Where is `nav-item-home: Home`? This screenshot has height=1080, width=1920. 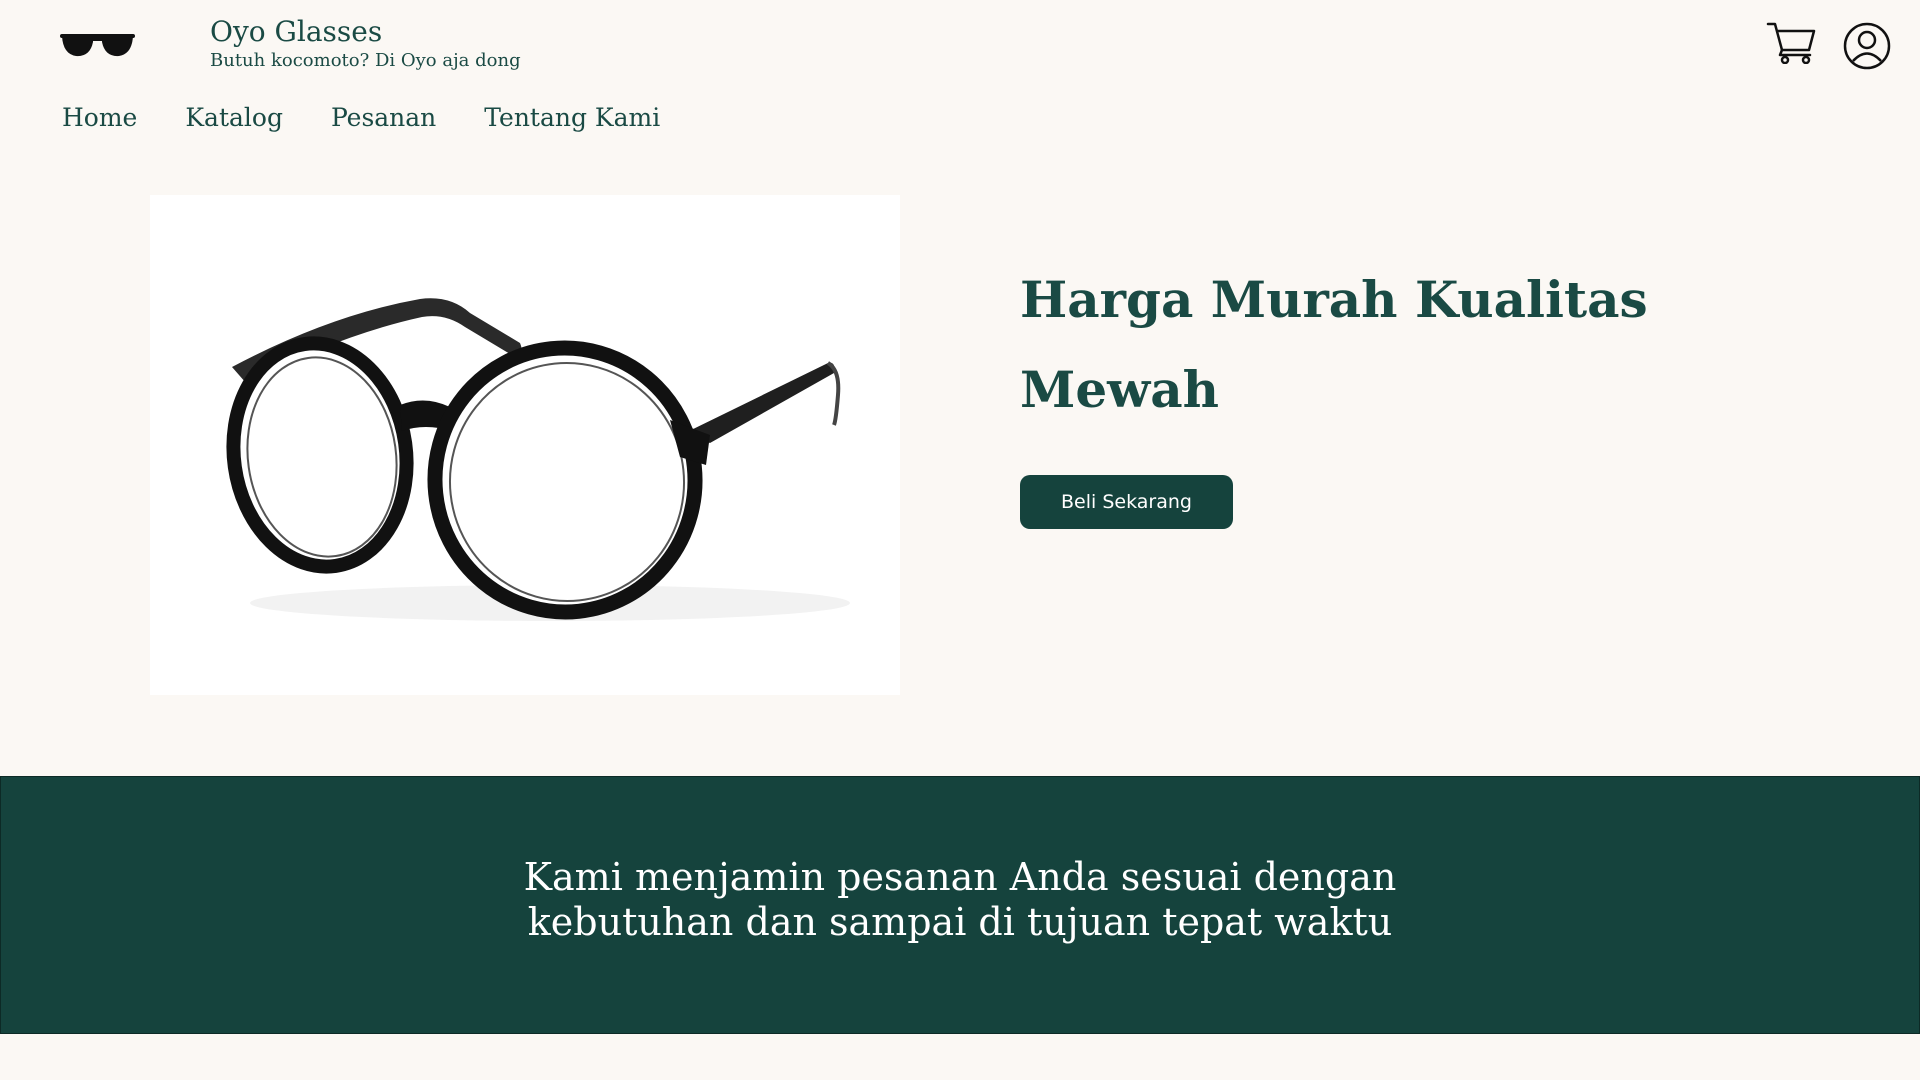 nav-item-home: Home is located at coordinates (99, 117).